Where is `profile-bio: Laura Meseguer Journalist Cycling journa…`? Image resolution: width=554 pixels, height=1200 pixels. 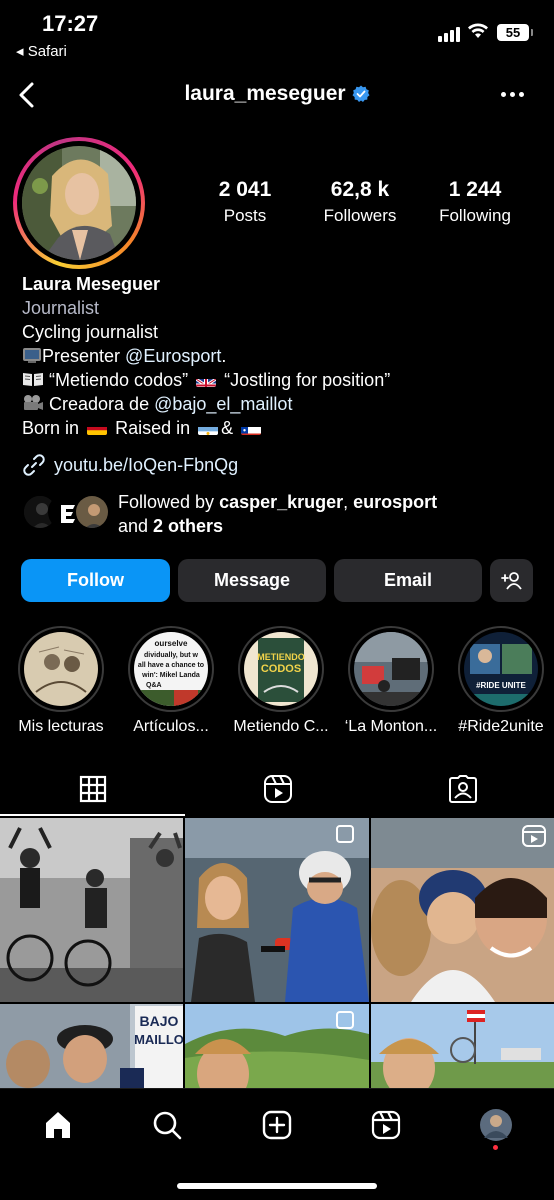
profile-bio: Laura Meseguer Journalist Cycling journa… is located at coordinates (282, 356).